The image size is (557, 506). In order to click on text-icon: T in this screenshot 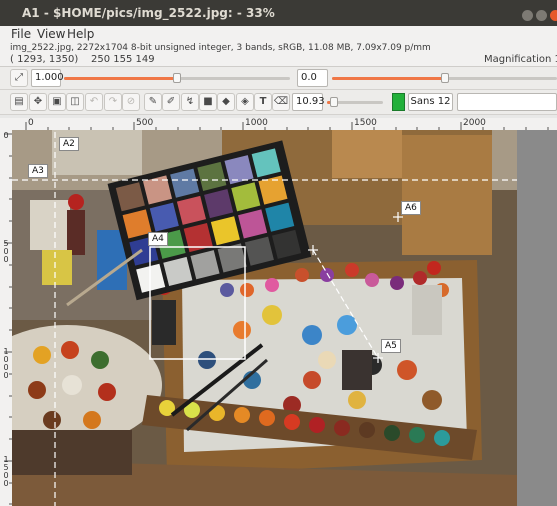, I will do `click(263, 101)`.